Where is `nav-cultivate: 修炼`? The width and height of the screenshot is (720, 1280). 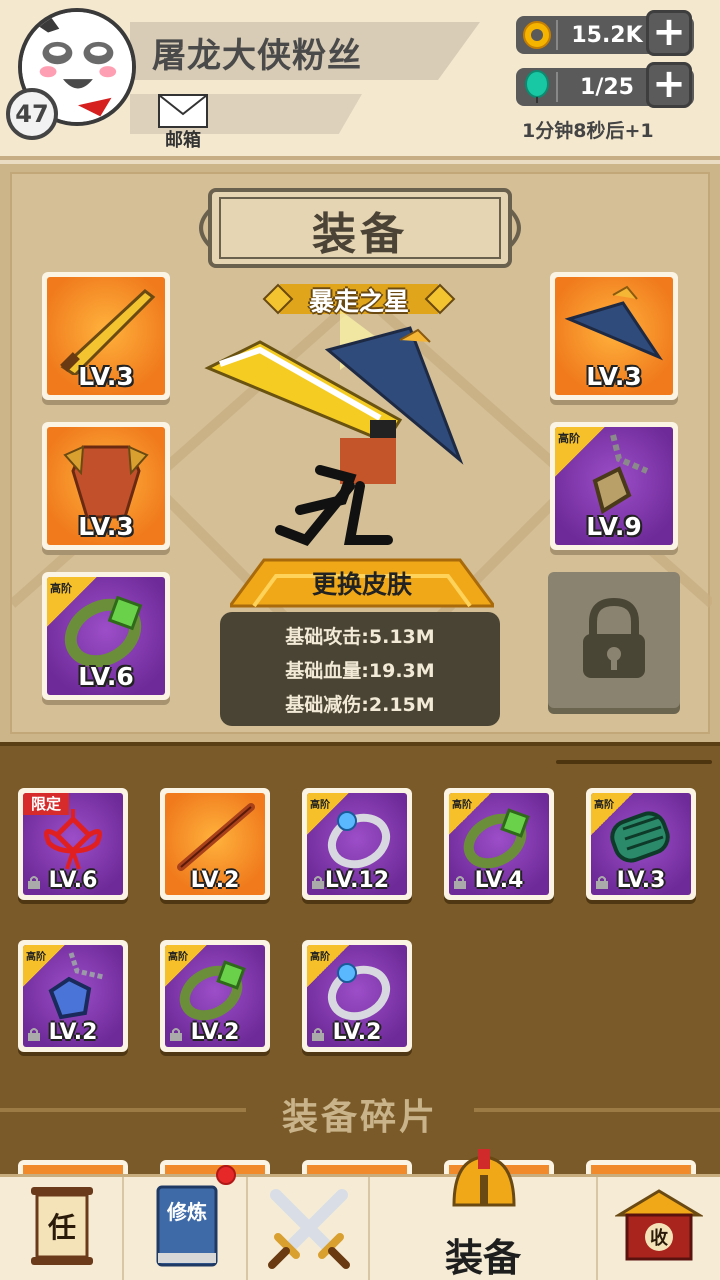
nav-cultivate: 修炼 is located at coordinates (186, 1222).